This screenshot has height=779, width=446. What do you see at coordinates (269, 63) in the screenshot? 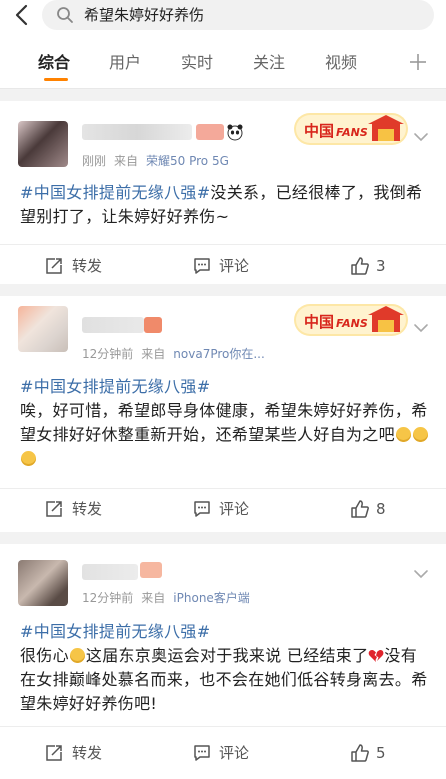
I see `tab-following: 关注` at bounding box center [269, 63].